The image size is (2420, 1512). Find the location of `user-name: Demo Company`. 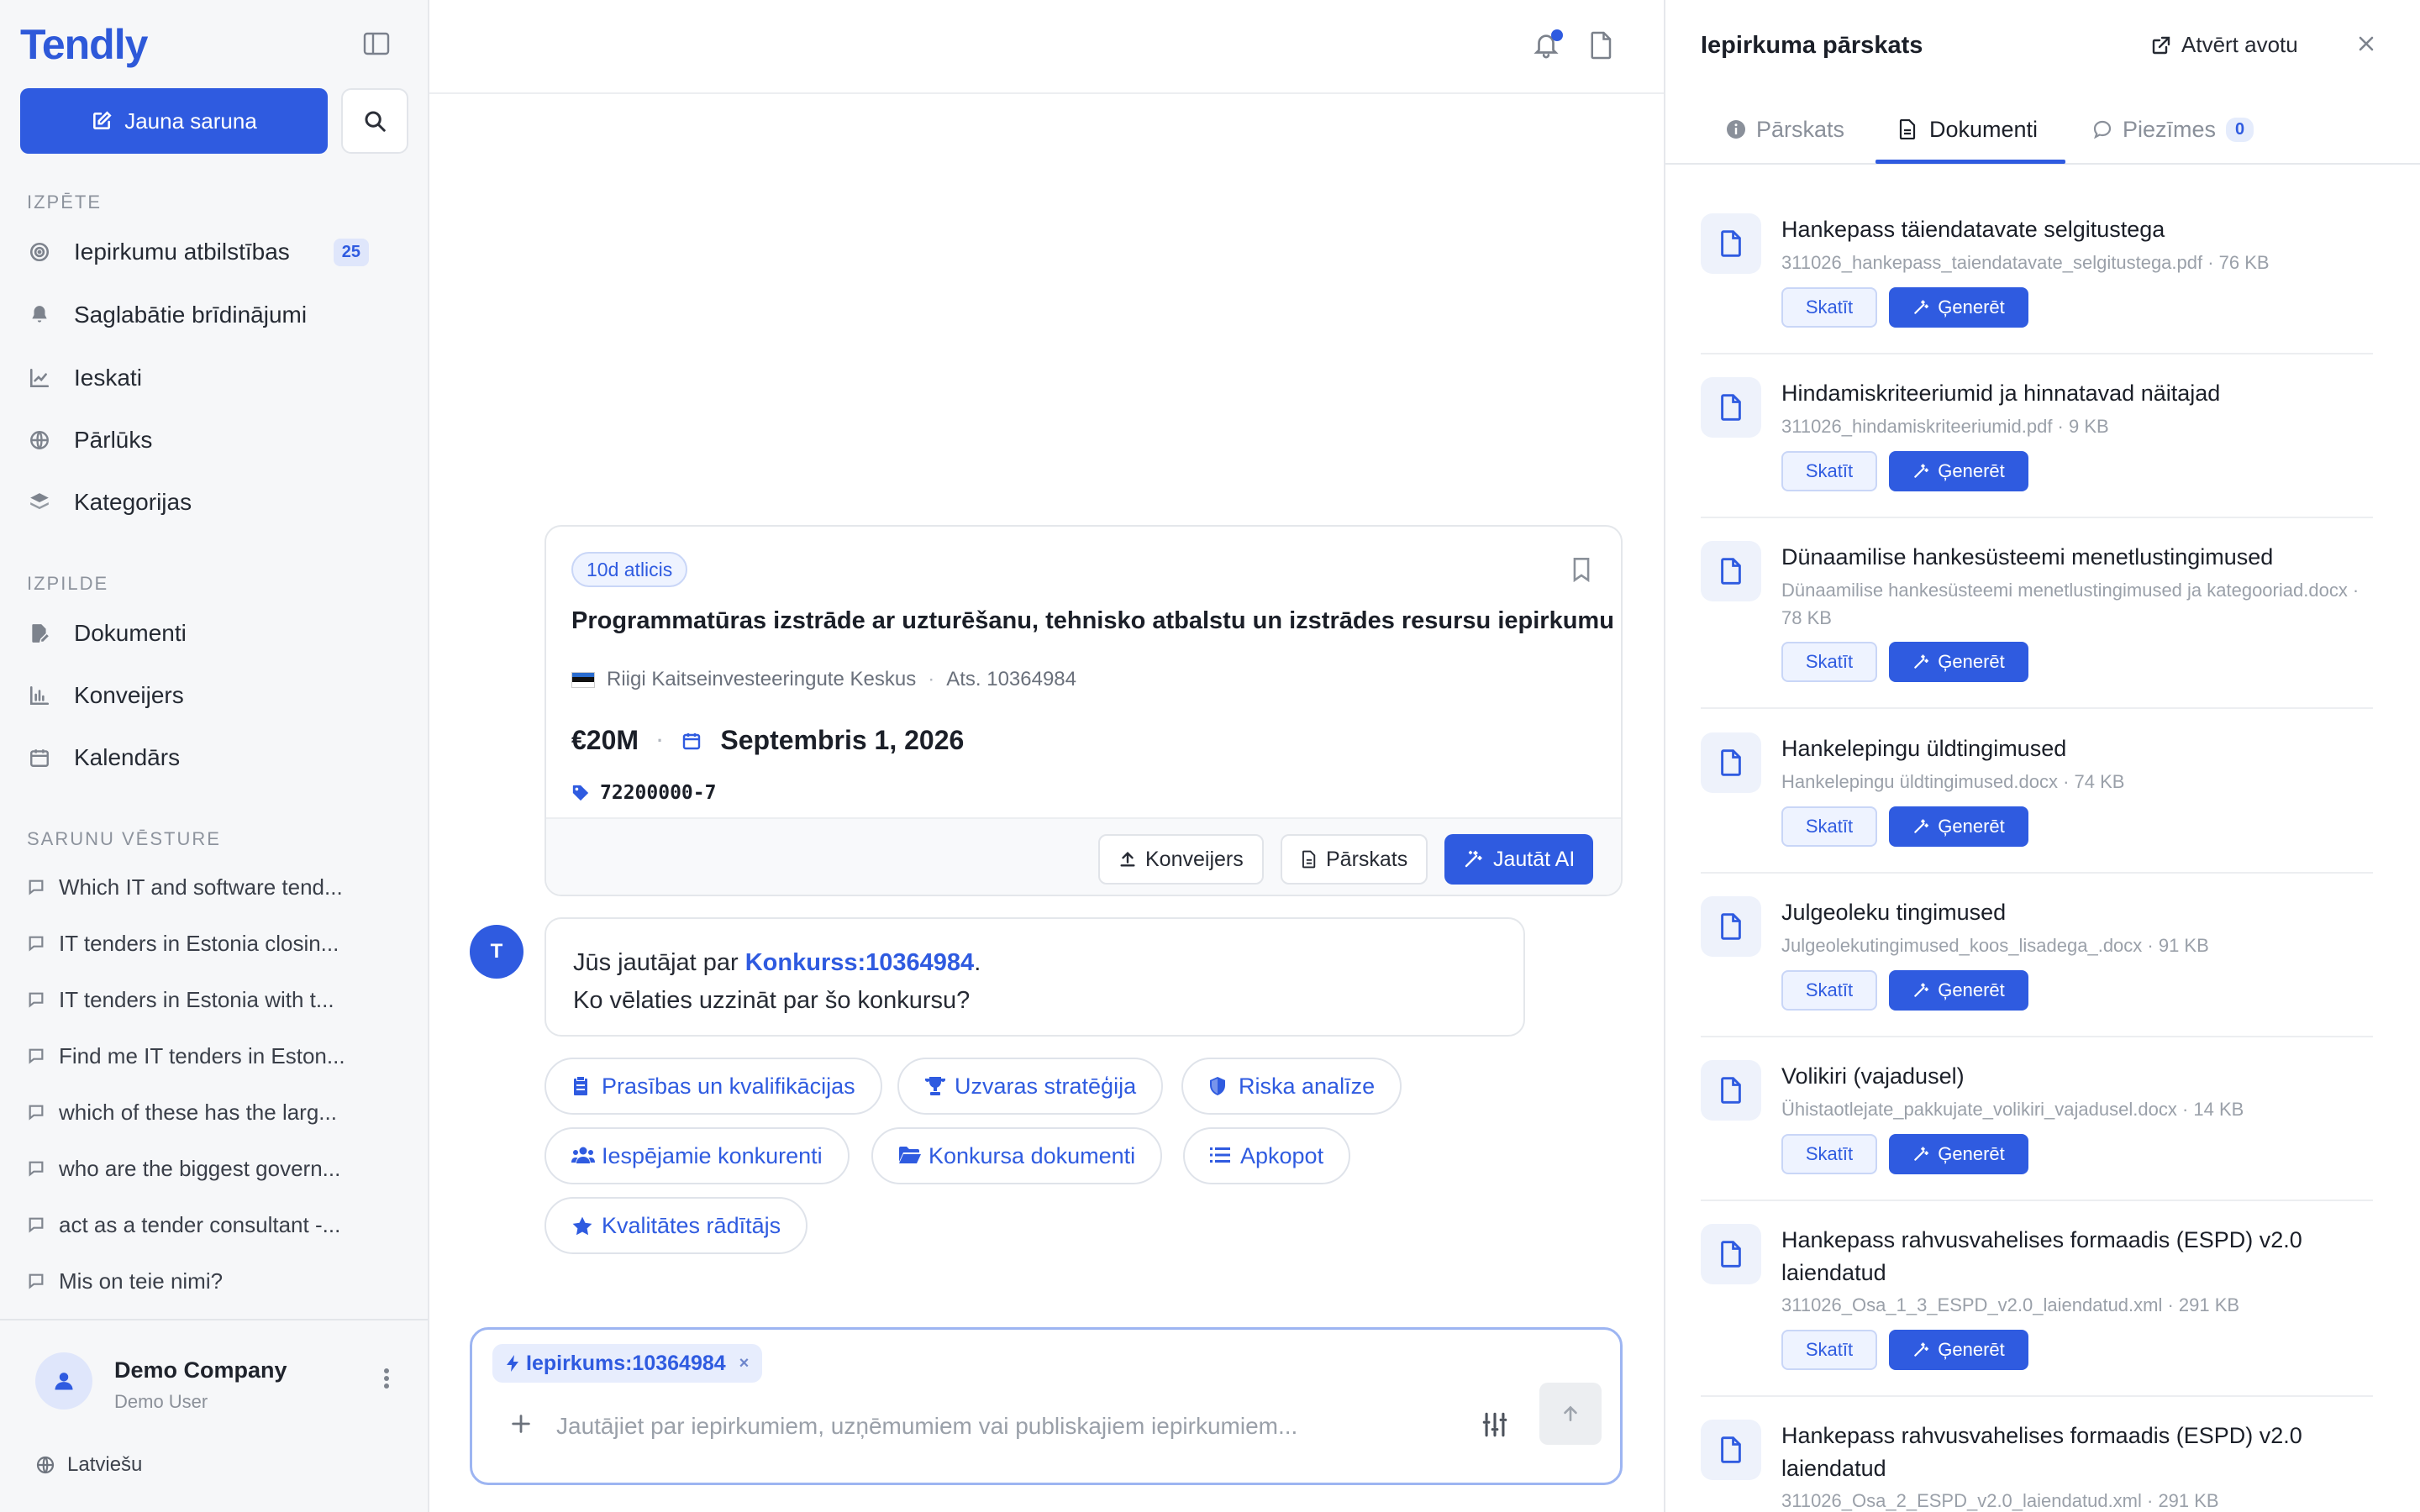

user-name: Demo Company is located at coordinates (200, 1370).